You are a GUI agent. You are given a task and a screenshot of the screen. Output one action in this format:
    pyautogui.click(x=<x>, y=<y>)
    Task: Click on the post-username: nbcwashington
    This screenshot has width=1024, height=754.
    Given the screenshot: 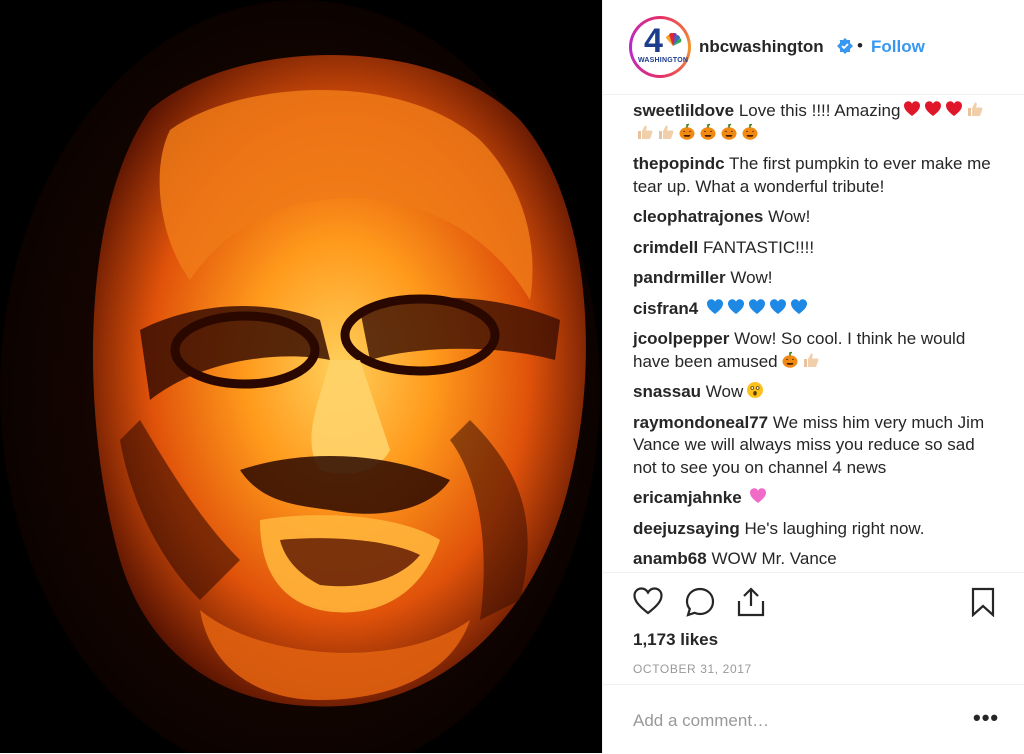 What is the action you would take?
    pyautogui.click(x=761, y=47)
    